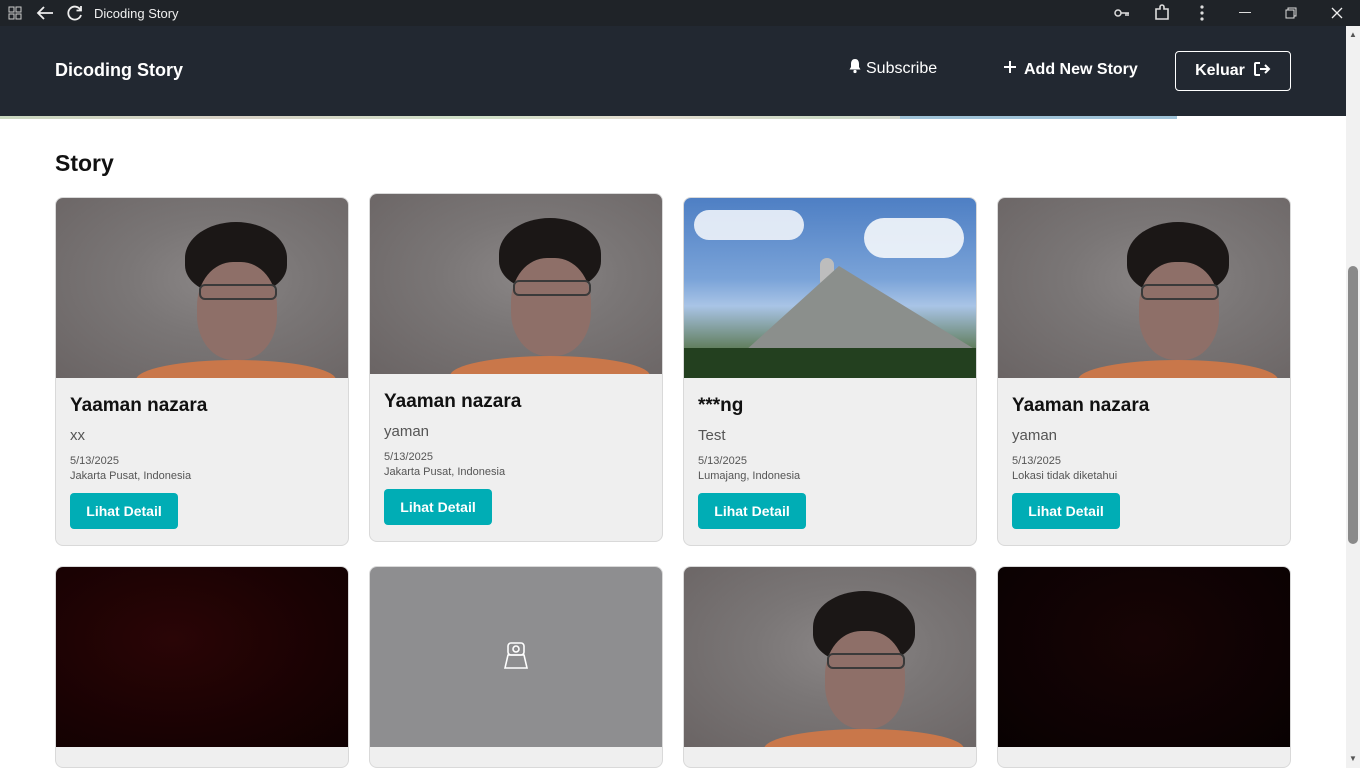  I want to click on scrollbar-thumb, so click(1353, 405).